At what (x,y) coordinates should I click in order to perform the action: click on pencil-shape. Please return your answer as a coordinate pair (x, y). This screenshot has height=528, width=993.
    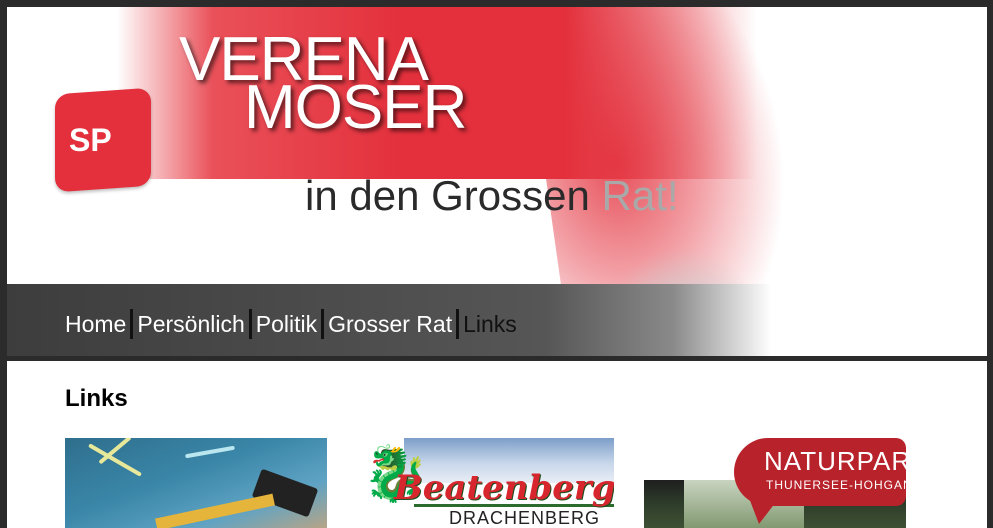
    Looking at the image, I should click on (215, 510).